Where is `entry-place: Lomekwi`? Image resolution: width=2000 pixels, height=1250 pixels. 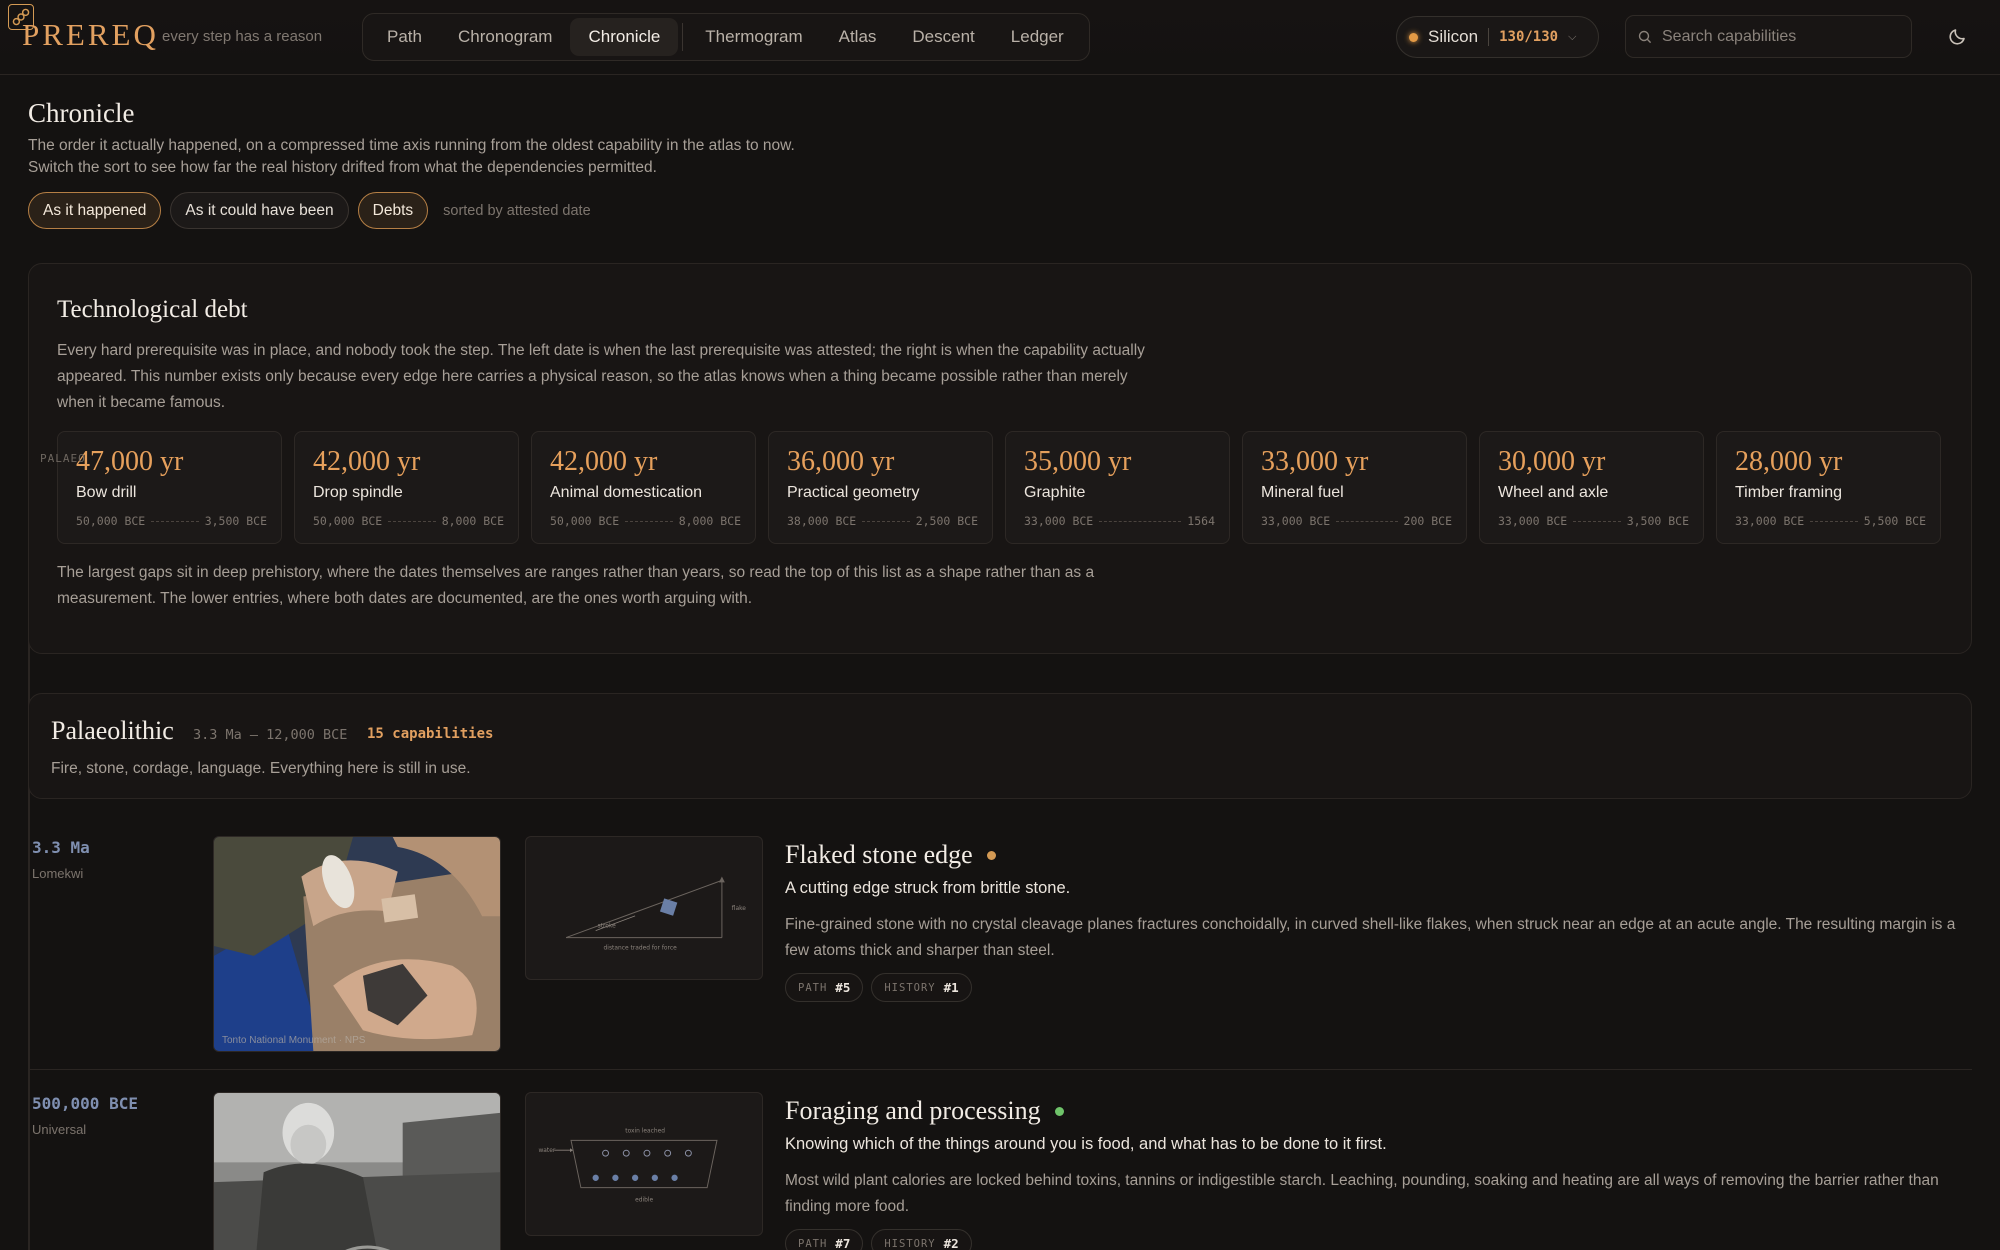
entry-place: Lomekwi is located at coordinates (58, 873).